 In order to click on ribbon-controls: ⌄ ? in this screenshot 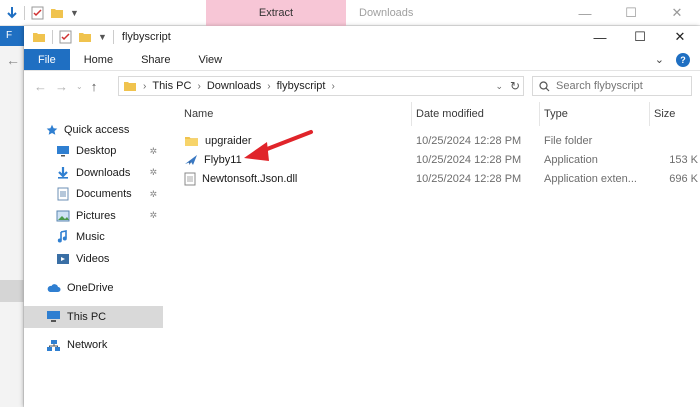, I will do `click(677, 59)`.